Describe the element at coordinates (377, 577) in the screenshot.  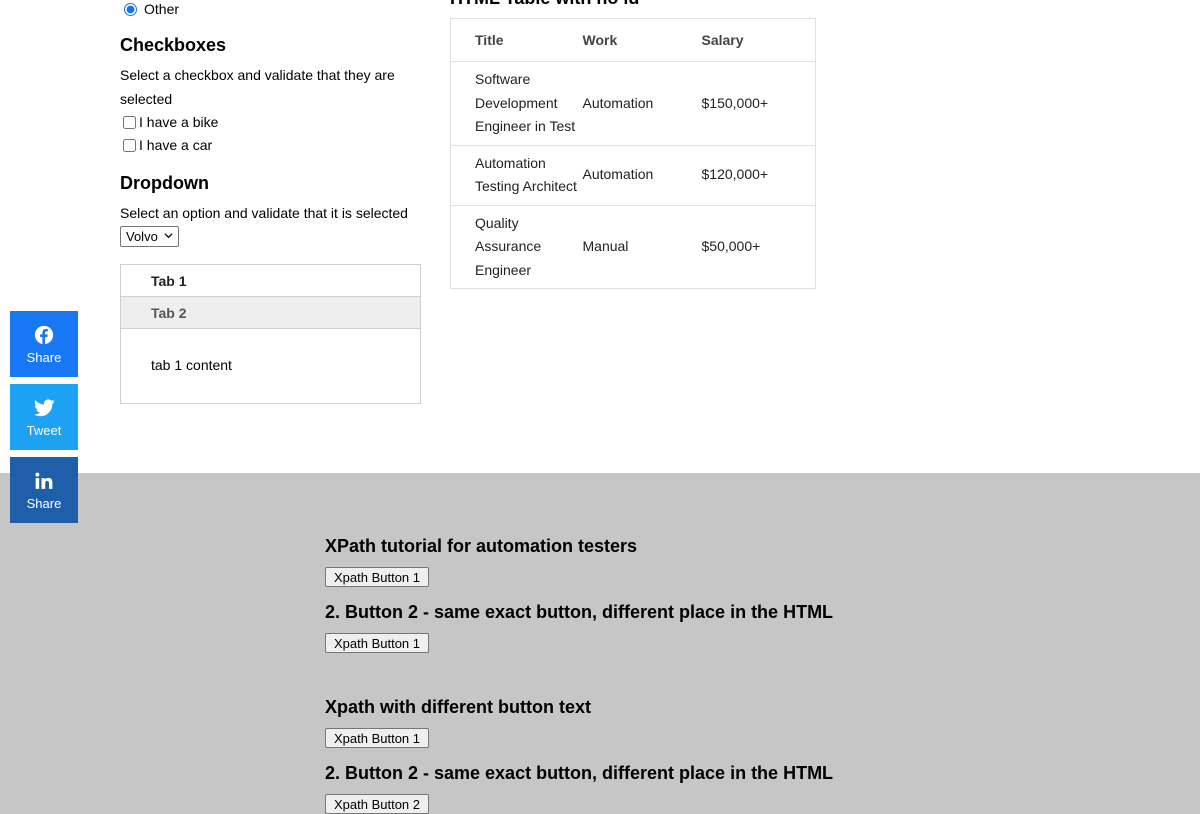
I see `xpath-button-1: Xpath Button 1` at that location.